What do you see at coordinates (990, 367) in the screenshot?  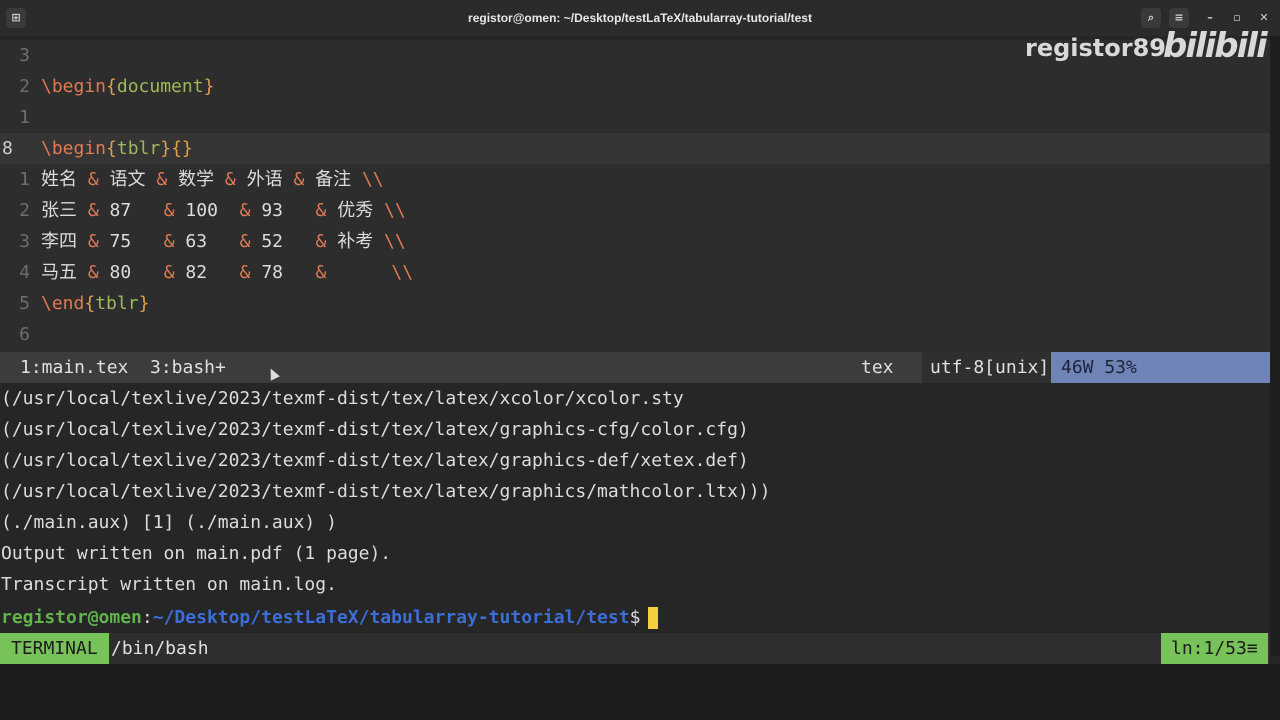 I see `encoding-indicator: utf-8[unix]` at bounding box center [990, 367].